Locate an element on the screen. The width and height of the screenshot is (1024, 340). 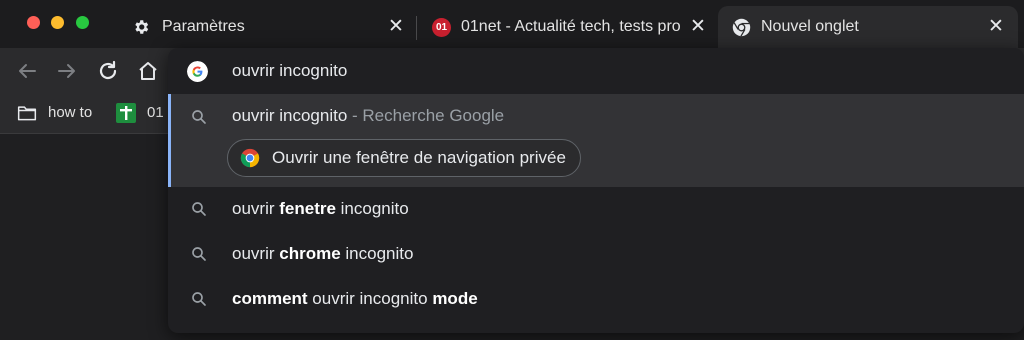
suggestion-bold-text: mode is located at coordinates (455, 298).